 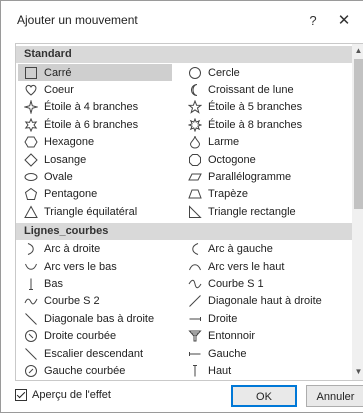 I want to click on scroll-down-arrow-icon: ▼, so click(x=357, y=372).